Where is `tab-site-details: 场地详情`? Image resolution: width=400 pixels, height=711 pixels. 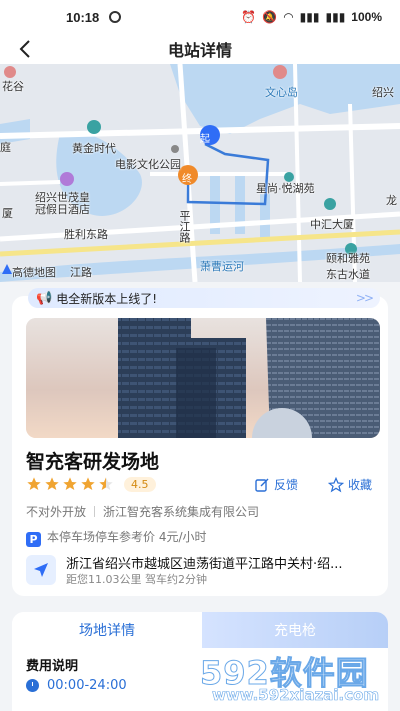
tab-site-details: 场地详情 is located at coordinates (107, 630).